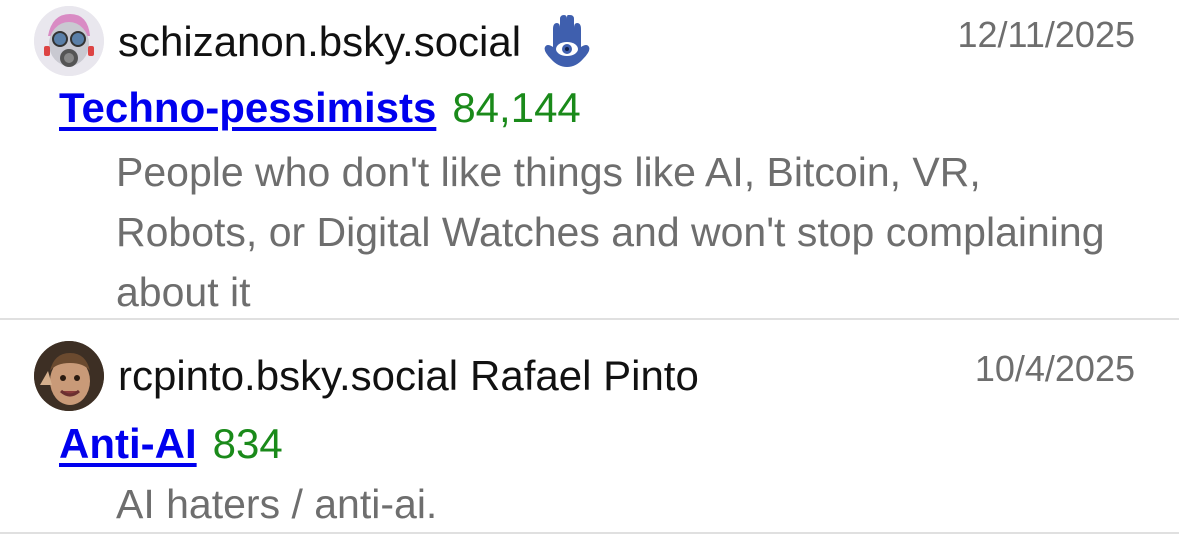  Describe the element at coordinates (589, 533) in the screenshot. I see `divider` at that location.